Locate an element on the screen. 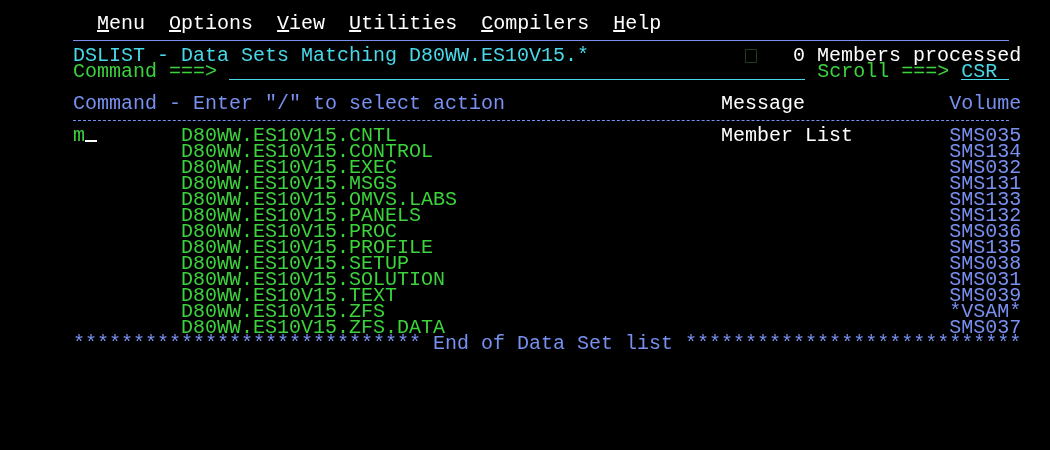 The width and height of the screenshot is (1050, 450). volume-serial: SMS133 is located at coordinates (985, 200).